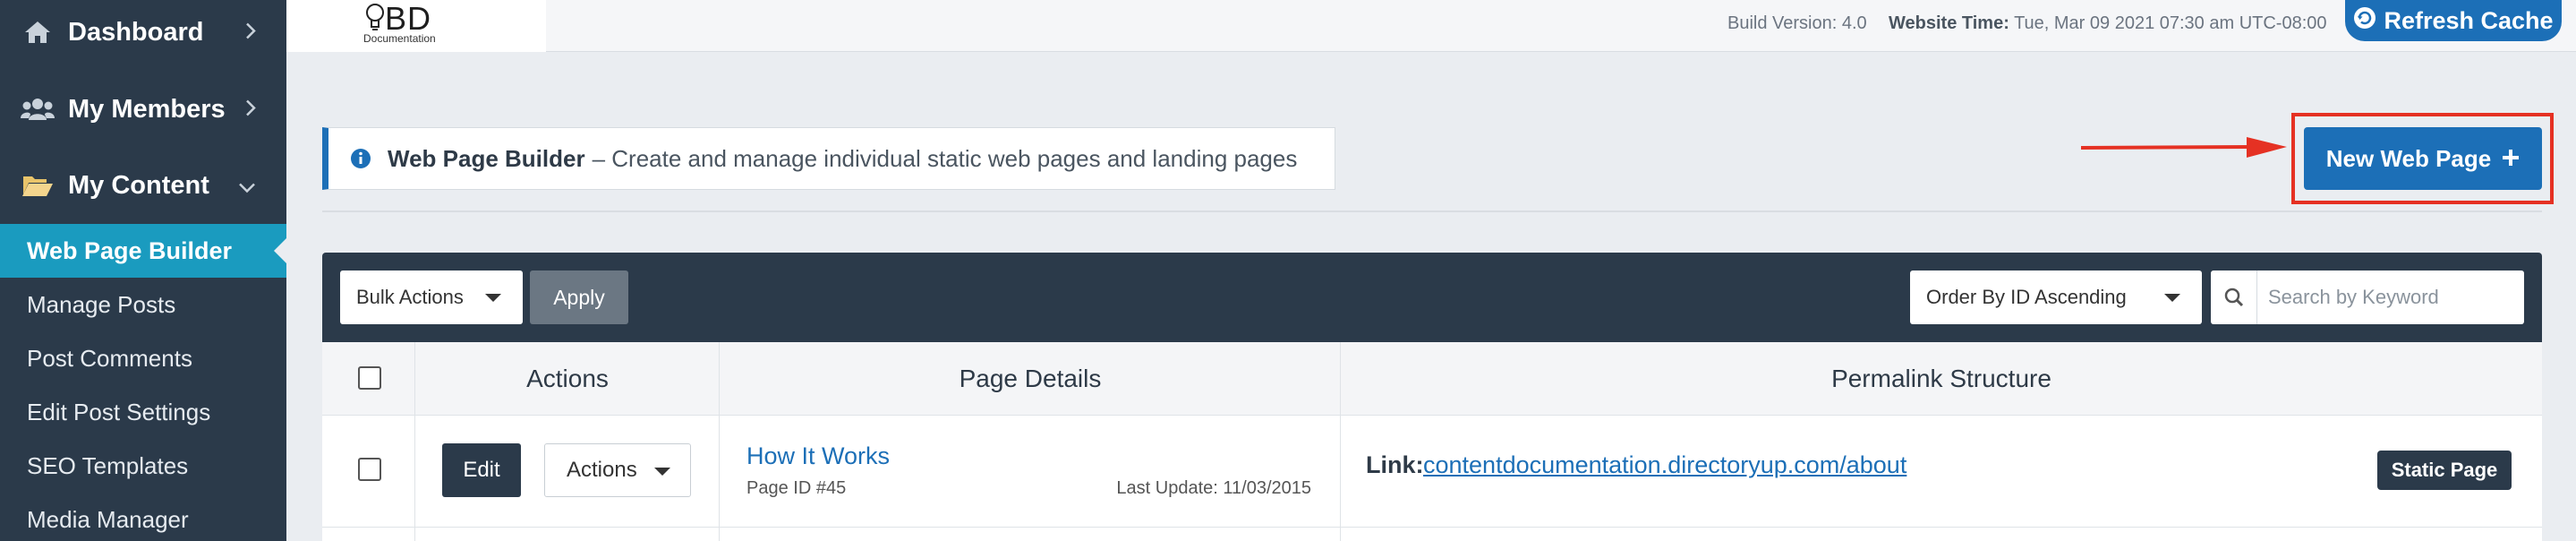 The width and height of the screenshot is (2576, 541). I want to click on sidebar-item-edit-post-settings: Edit Post Settings, so click(143, 412).